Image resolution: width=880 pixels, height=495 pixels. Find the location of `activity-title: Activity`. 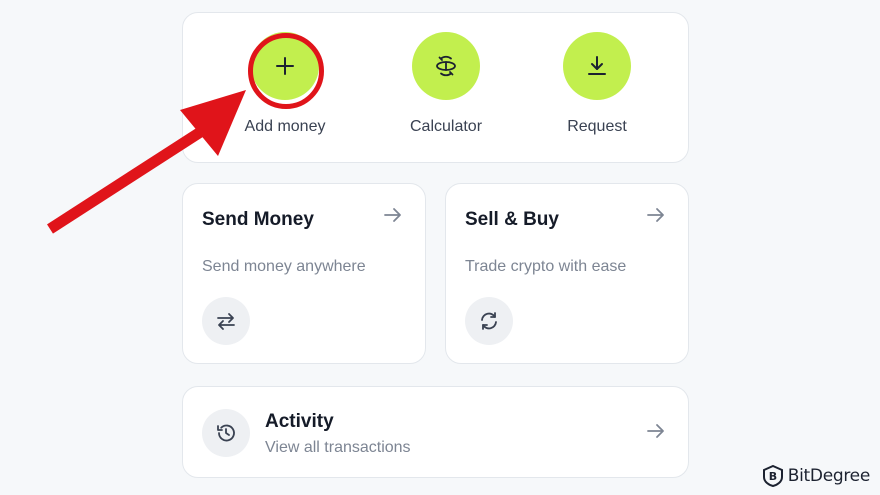

activity-title: Activity is located at coordinates (299, 421).